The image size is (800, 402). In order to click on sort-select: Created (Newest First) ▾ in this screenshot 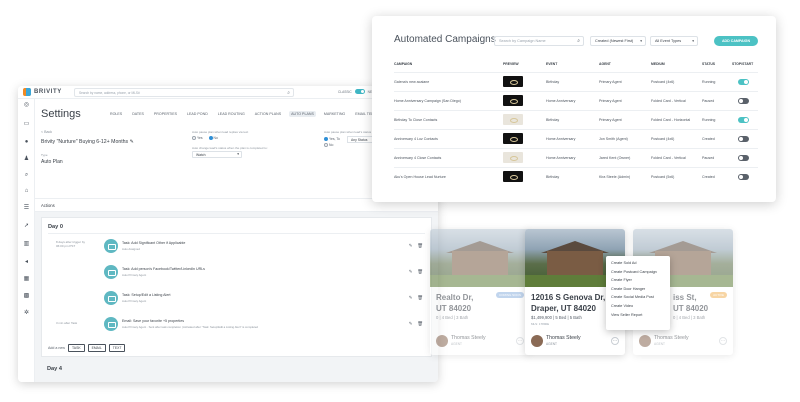, I will do `click(618, 41)`.